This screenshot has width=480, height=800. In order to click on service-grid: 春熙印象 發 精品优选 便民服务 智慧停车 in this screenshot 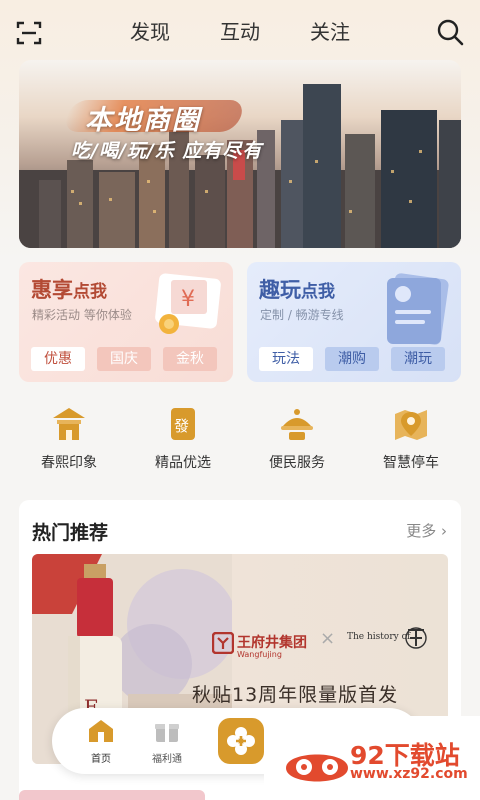, I will do `click(240, 438)`.